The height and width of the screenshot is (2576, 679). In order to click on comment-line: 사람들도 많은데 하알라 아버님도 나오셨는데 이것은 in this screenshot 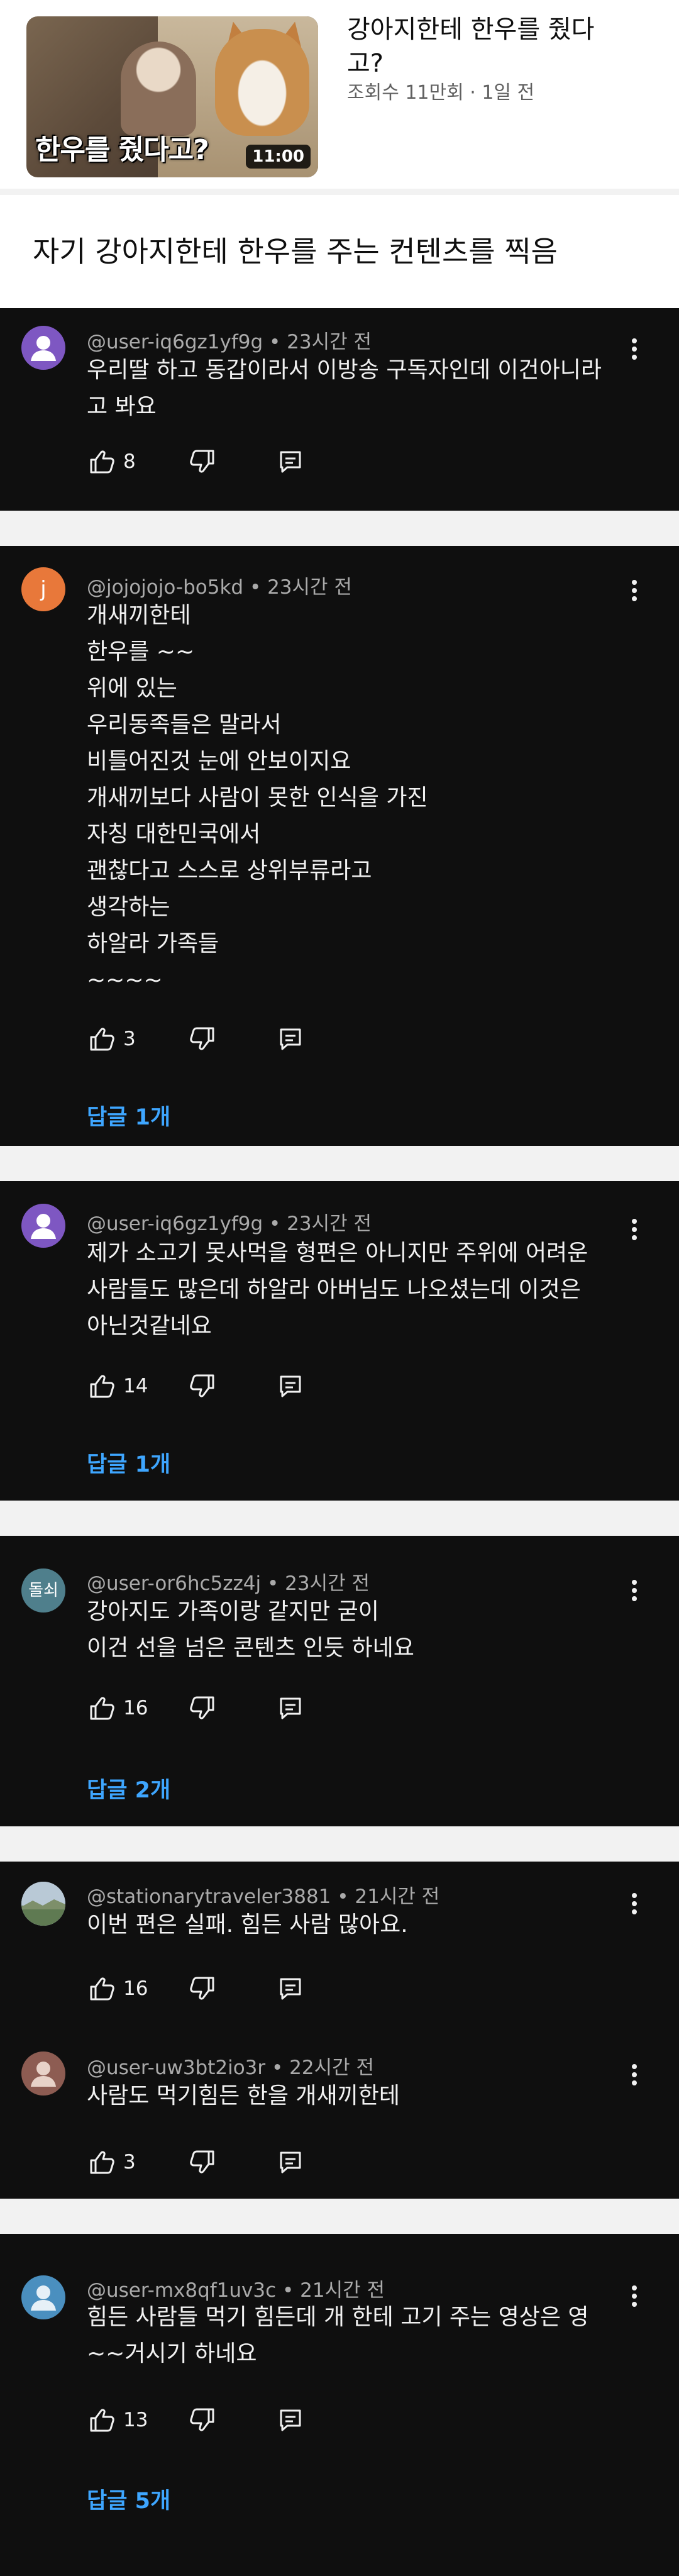, I will do `click(334, 1289)`.